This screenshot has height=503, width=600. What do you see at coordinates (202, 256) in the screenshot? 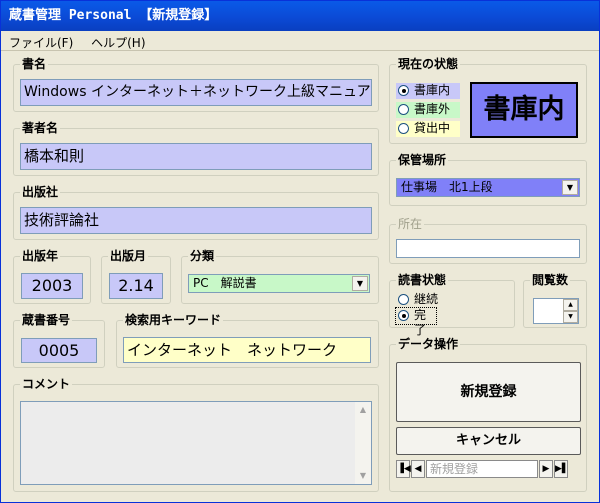
I see `category-label: 分類` at bounding box center [202, 256].